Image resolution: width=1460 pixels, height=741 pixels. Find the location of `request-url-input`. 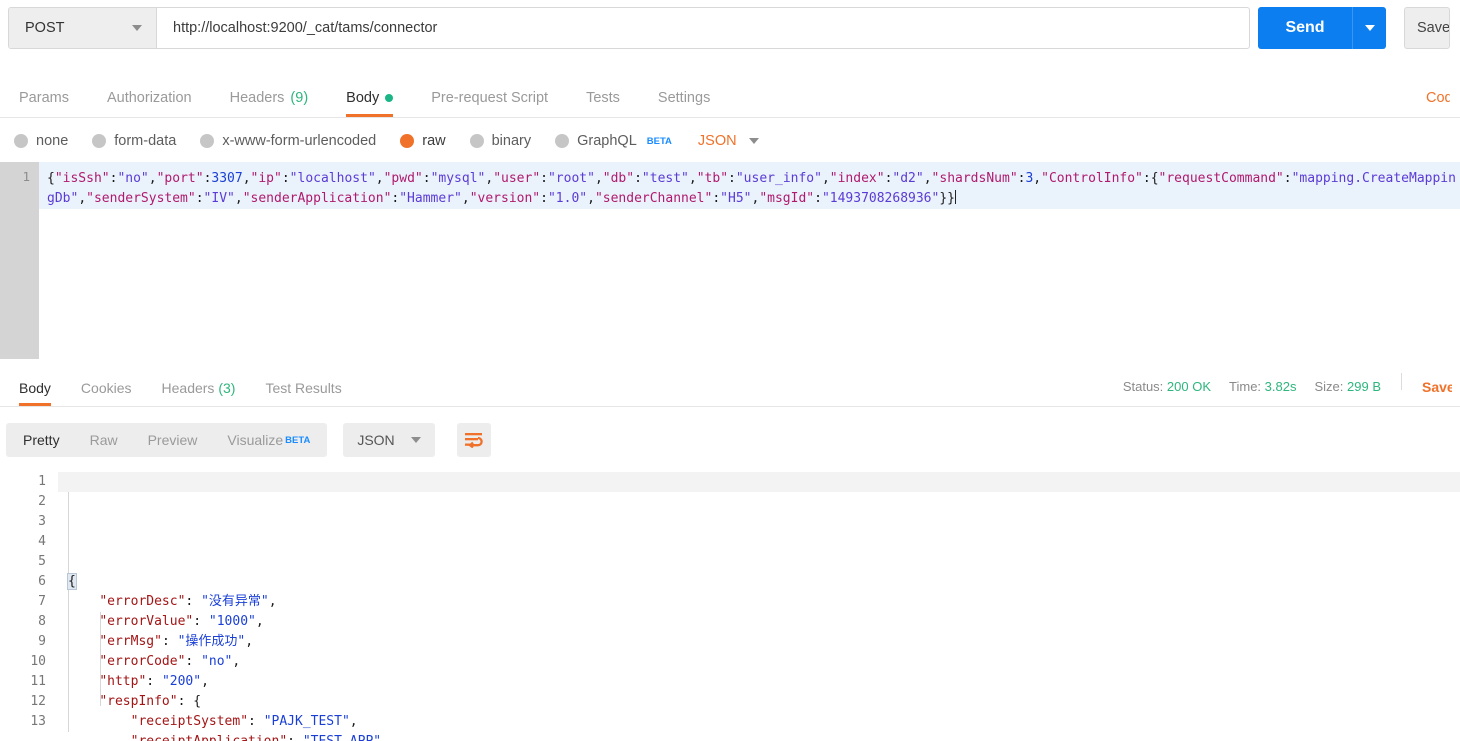

request-url-input is located at coordinates (703, 28).